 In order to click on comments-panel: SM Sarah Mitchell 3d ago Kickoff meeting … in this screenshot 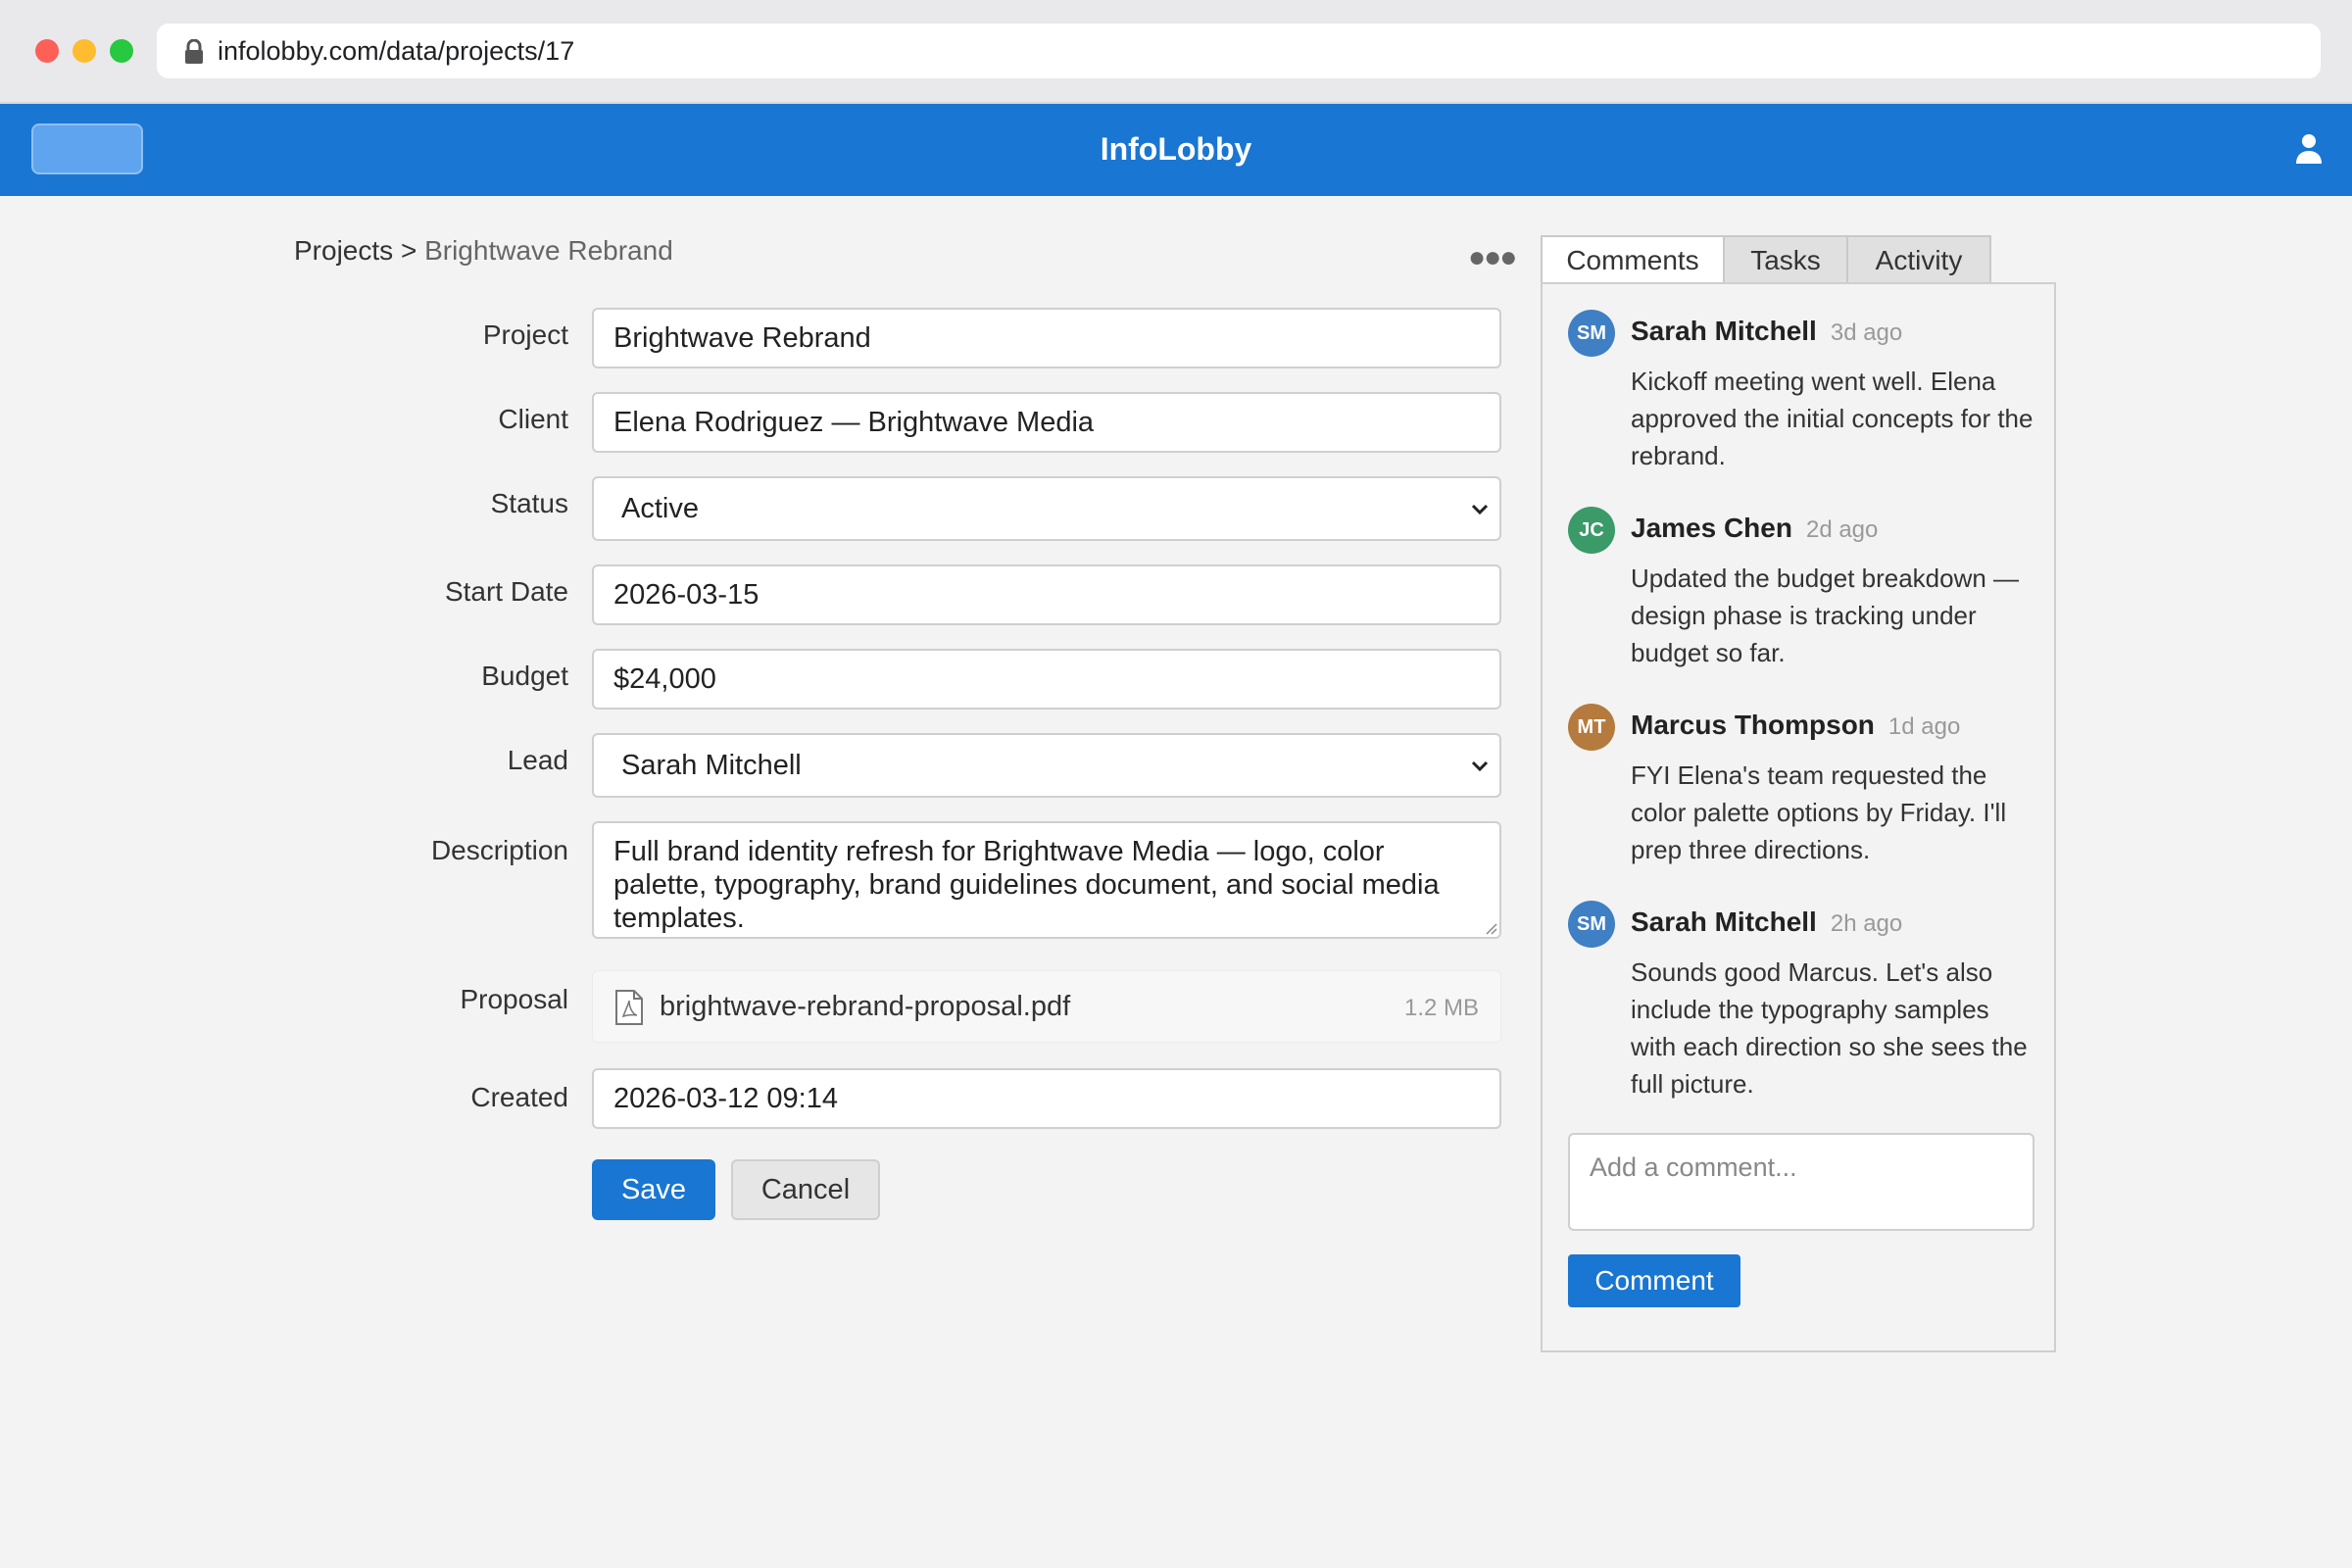, I will do `click(1798, 817)`.